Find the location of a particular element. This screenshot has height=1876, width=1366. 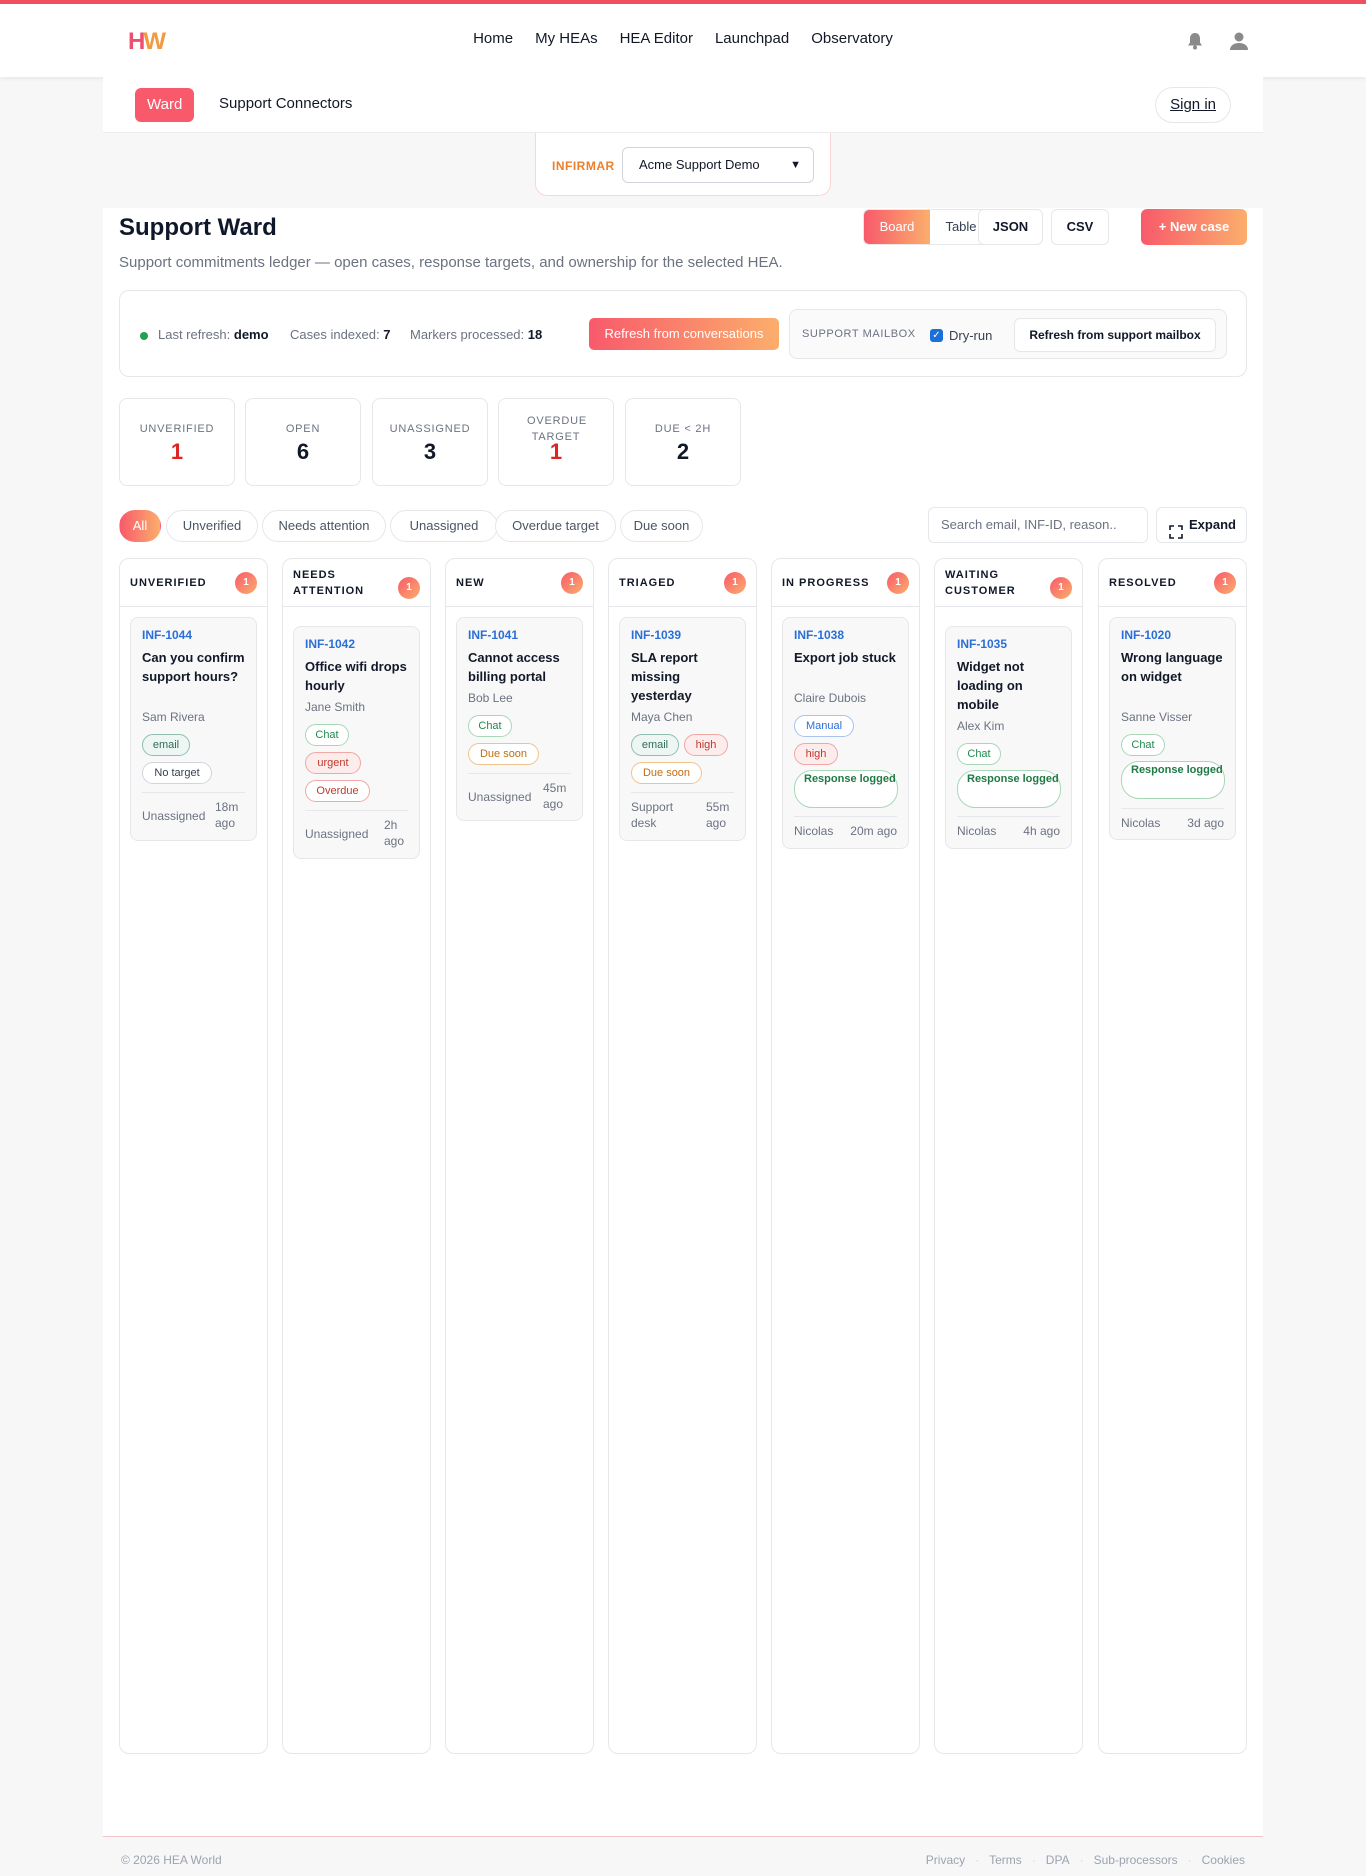

user-icon is located at coordinates (1239, 41).